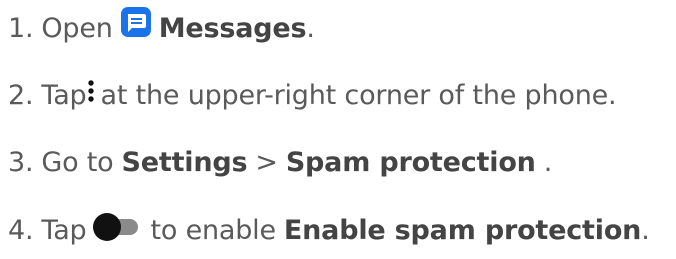 Image resolution: width=676 pixels, height=259 pixels. What do you see at coordinates (232, 28) in the screenshot?
I see `messages-app-name: Messages` at bounding box center [232, 28].